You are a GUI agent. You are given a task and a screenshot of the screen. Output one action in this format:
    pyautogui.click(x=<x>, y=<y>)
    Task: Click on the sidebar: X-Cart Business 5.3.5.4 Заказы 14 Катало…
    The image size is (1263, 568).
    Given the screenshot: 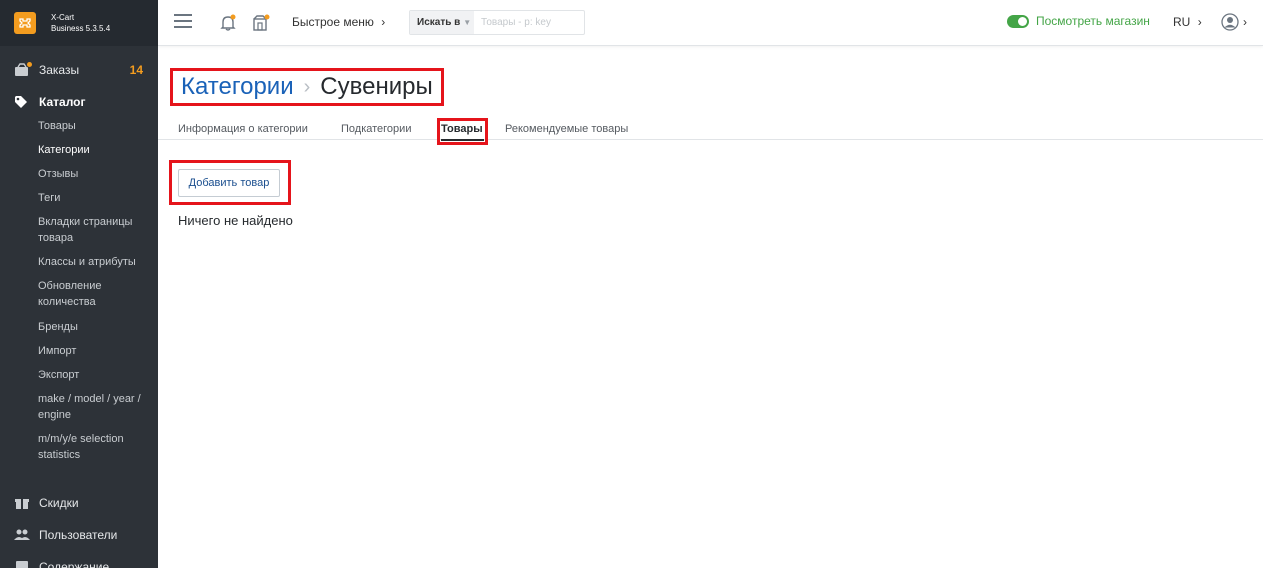 What is the action you would take?
    pyautogui.click(x=79, y=284)
    